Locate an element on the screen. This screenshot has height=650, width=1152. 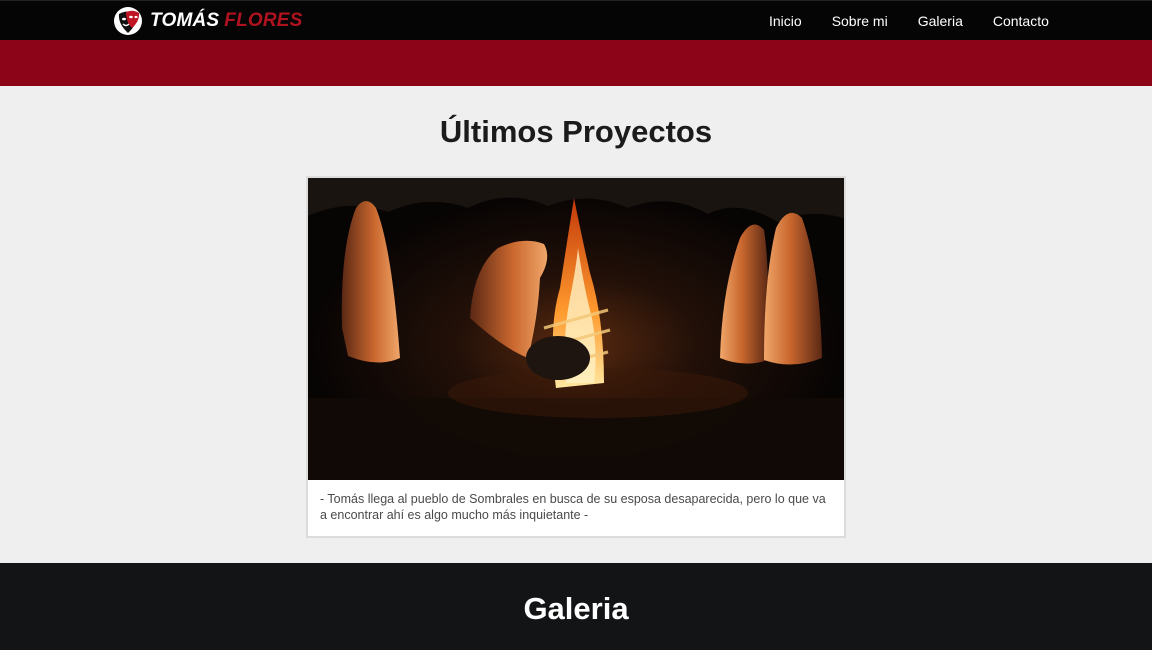
main-nav: Inicio Sobre mi Galeria Contacto is located at coordinates (924, 21).